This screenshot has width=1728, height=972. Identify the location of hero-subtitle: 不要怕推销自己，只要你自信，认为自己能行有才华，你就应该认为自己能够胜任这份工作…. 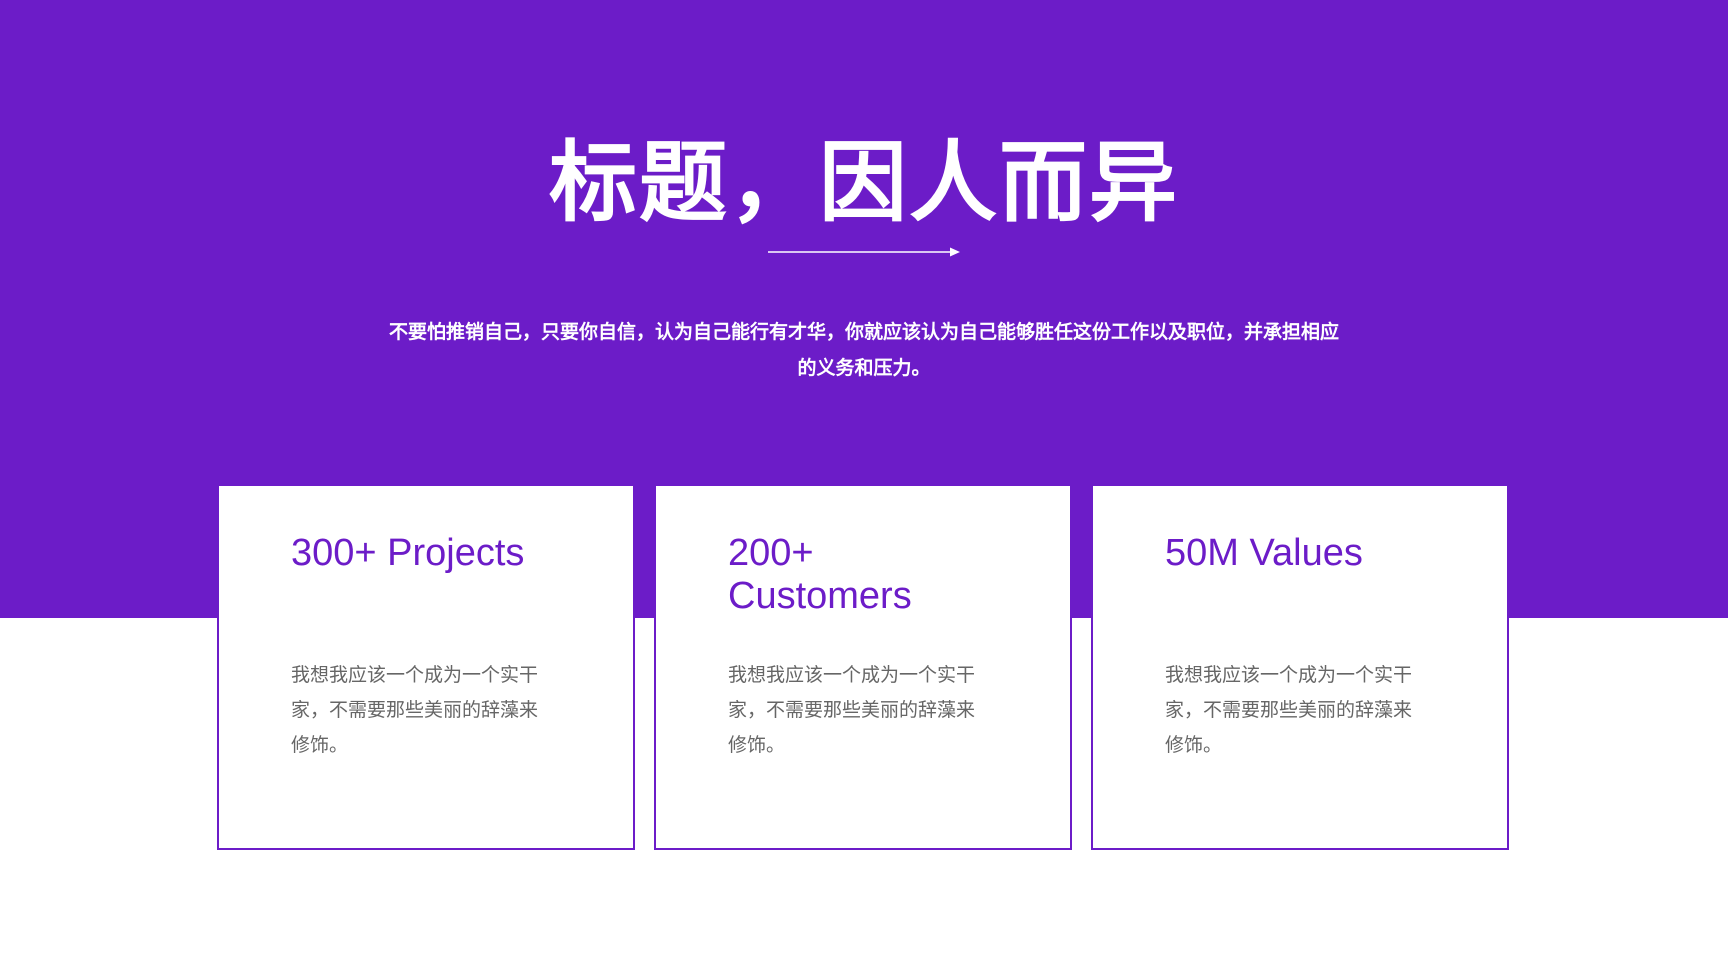
(864, 350).